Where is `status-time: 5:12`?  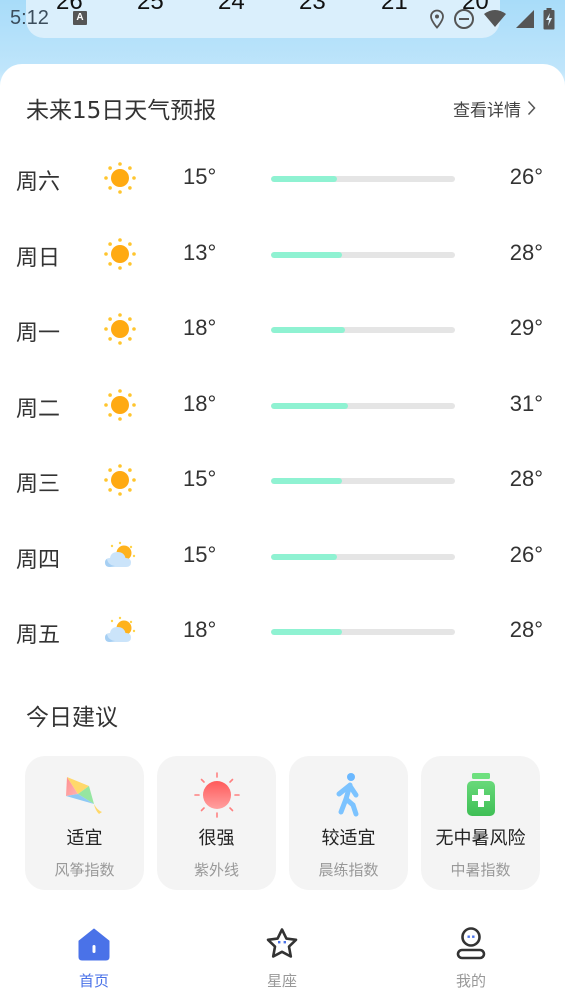 status-time: 5:12 is located at coordinates (29, 18).